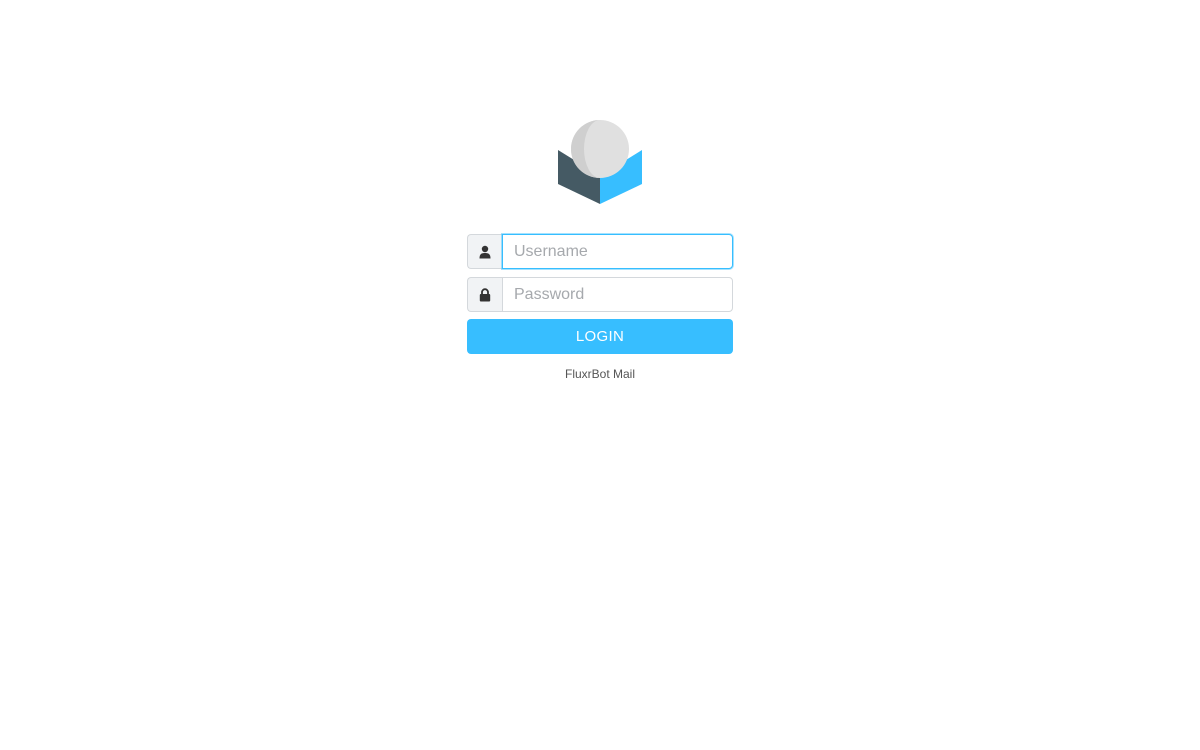 The height and width of the screenshot is (750, 1200). Describe the element at coordinates (484, 294) in the screenshot. I see `lock-icon` at that location.